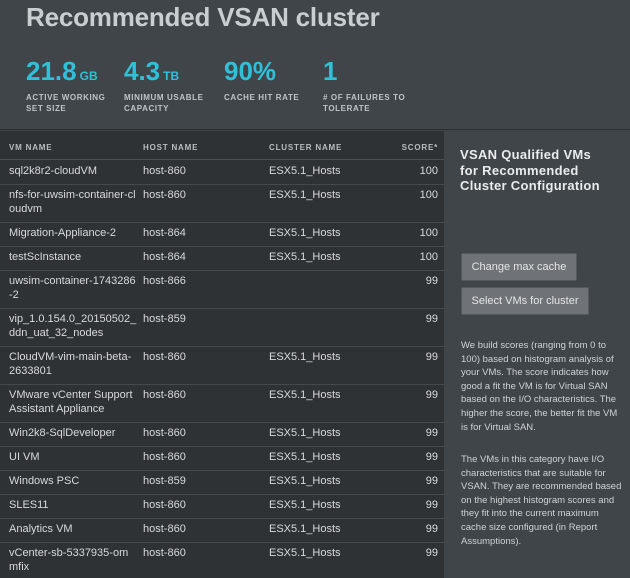  What do you see at coordinates (305, 147) in the screenshot?
I see `column-cluster-name: CLUSTER NAME` at bounding box center [305, 147].